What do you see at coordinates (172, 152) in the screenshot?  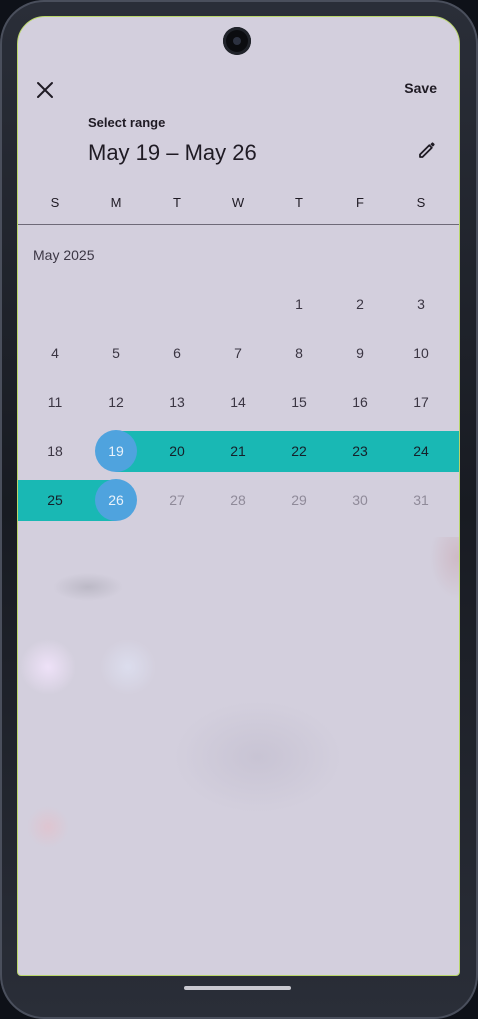 I see `selected-range-headline: May 19 – May 26` at bounding box center [172, 152].